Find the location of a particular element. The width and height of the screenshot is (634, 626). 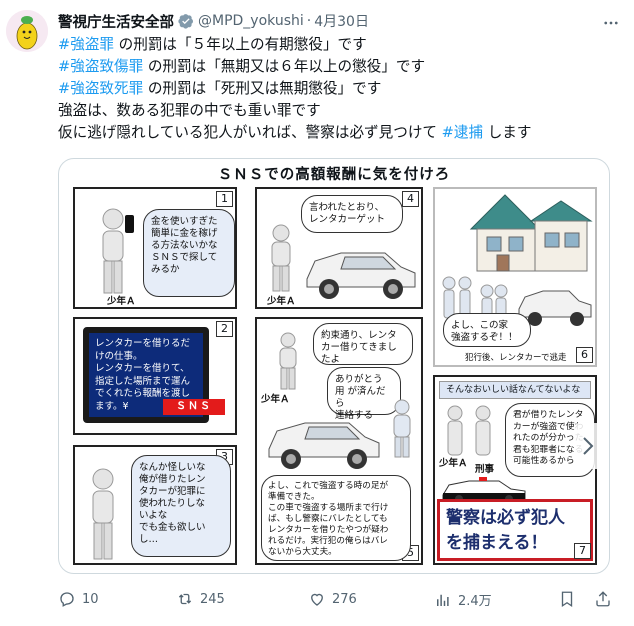

views-button: 2.4万 is located at coordinates (463, 599).